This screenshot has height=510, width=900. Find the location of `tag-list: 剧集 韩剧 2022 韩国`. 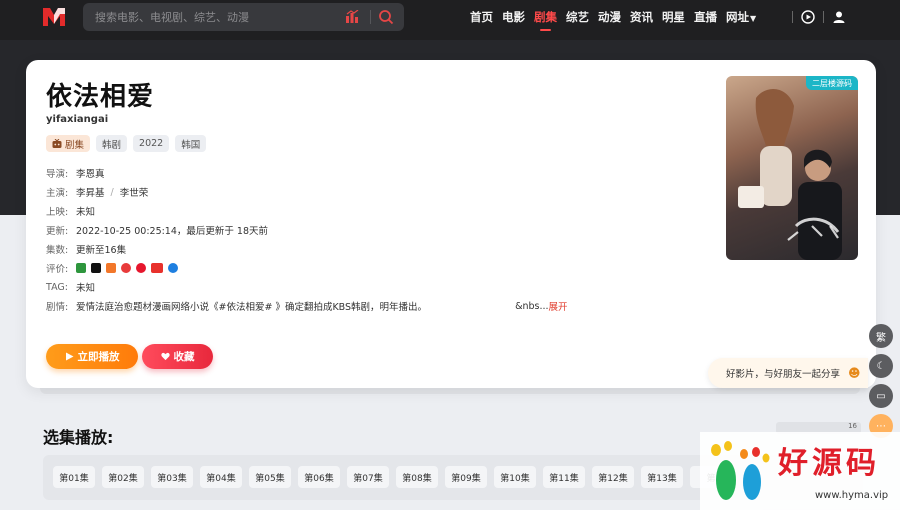

tag-list: 剧集 韩剧 2022 韩国 is located at coordinates (126, 143).